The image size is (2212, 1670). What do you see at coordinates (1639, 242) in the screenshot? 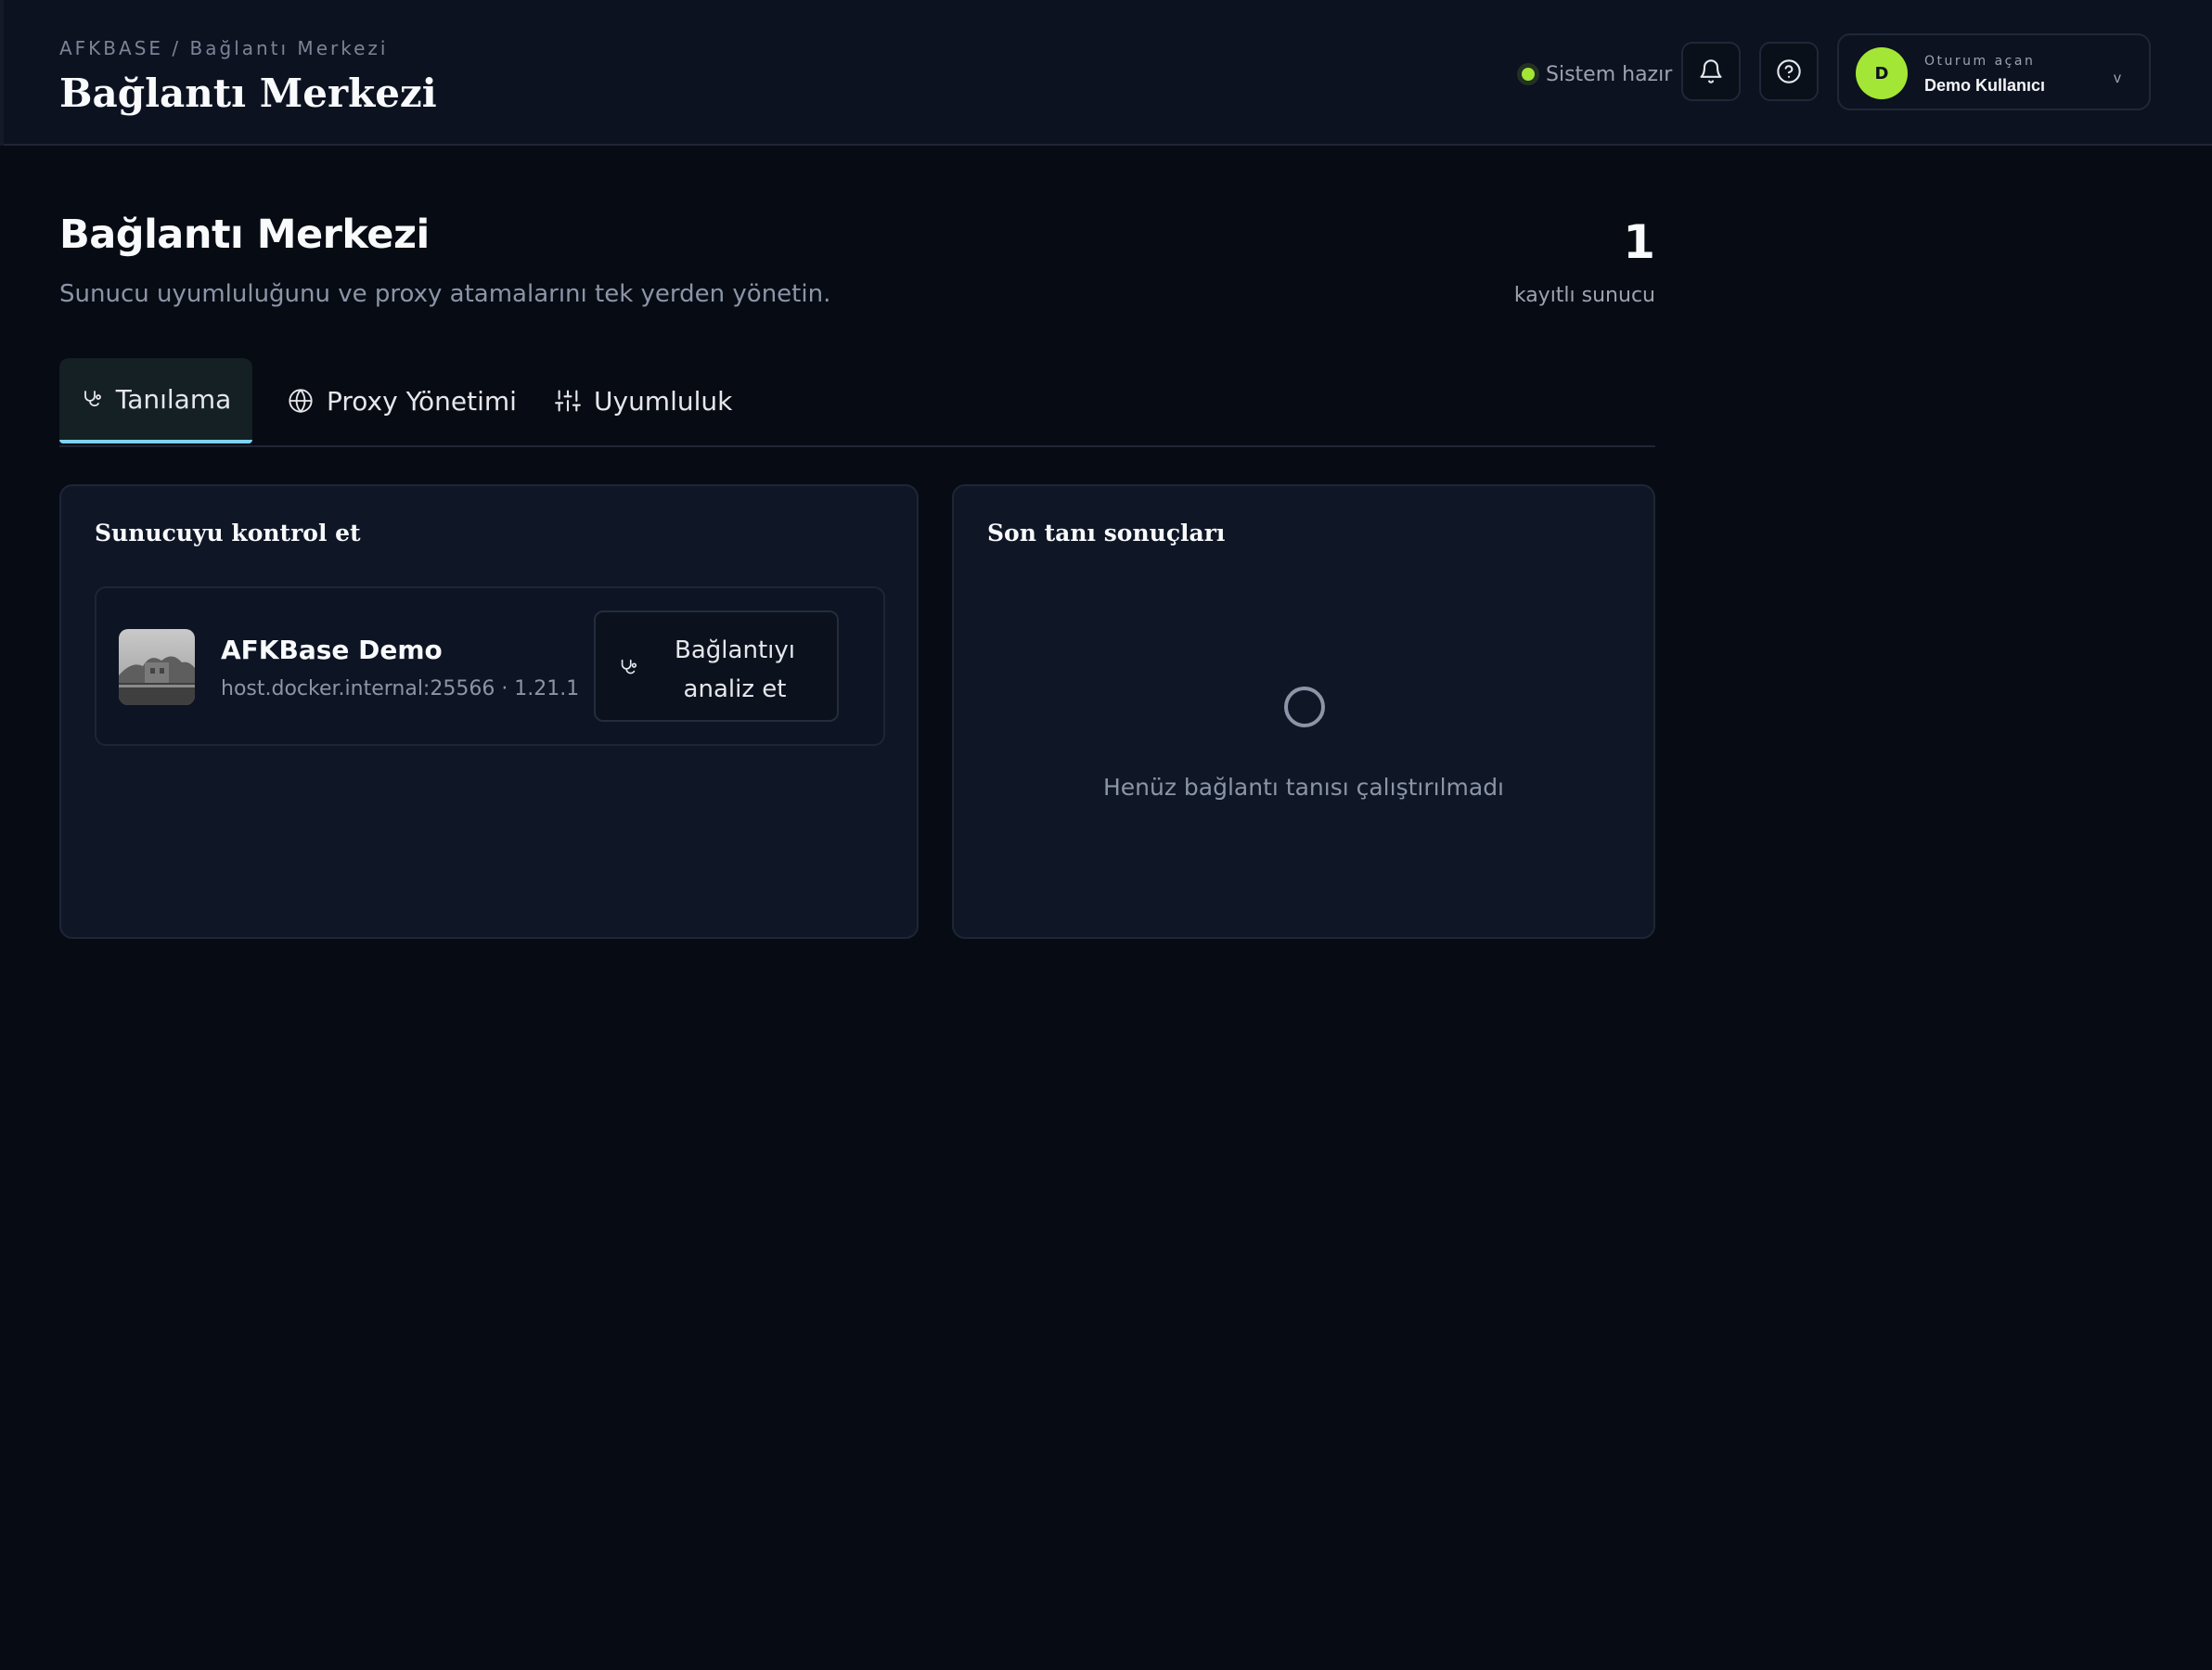
I see `server-count: 1` at bounding box center [1639, 242].